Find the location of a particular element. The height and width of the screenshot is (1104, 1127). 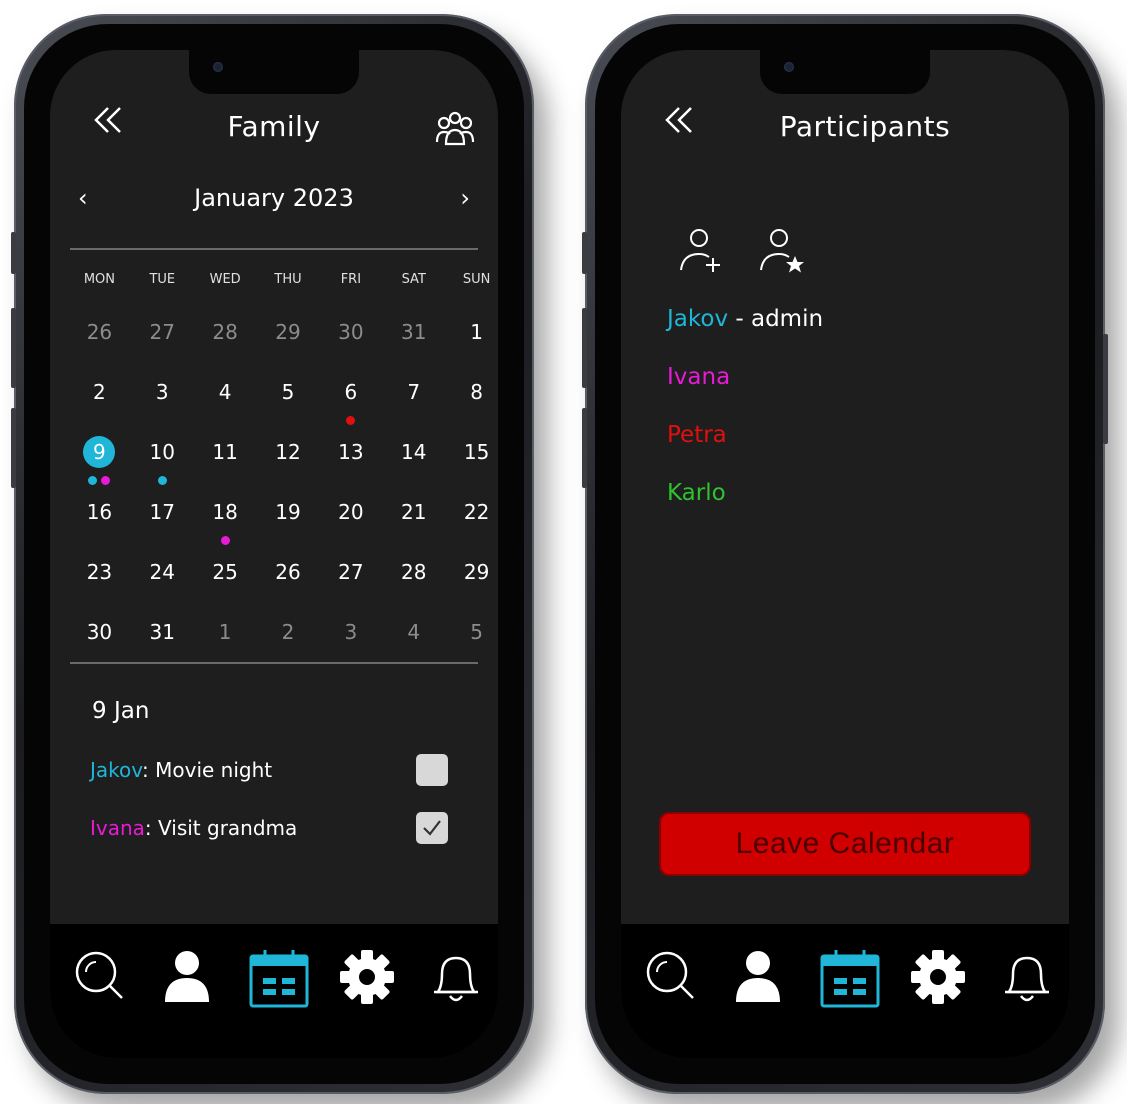

day-number: 4 is located at coordinates (414, 632).